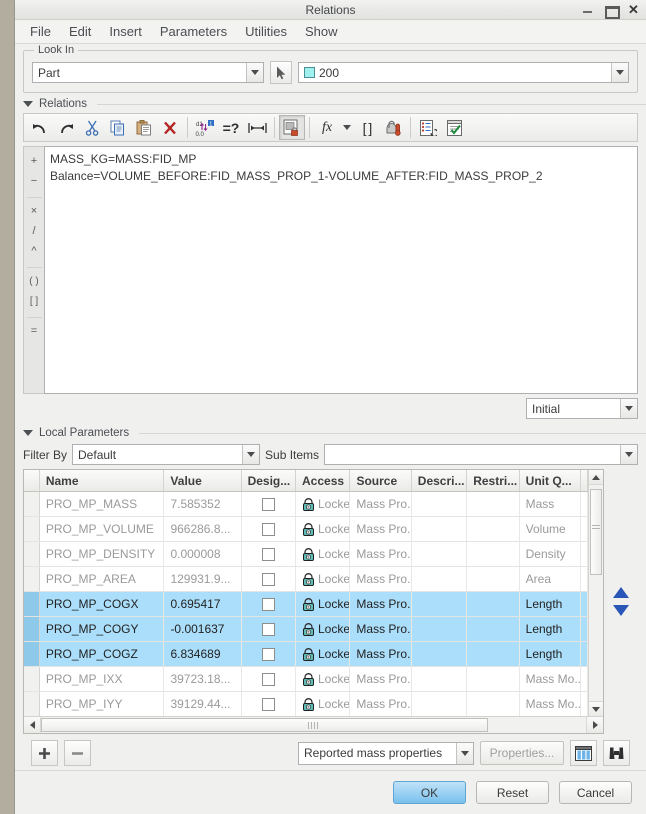 Image resolution: width=646 pixels, height=814 pixels. What do you see at coordinates (264, 725) in the screenshot?
I see `hscroll-thumb` at bounding box center [264, 725].